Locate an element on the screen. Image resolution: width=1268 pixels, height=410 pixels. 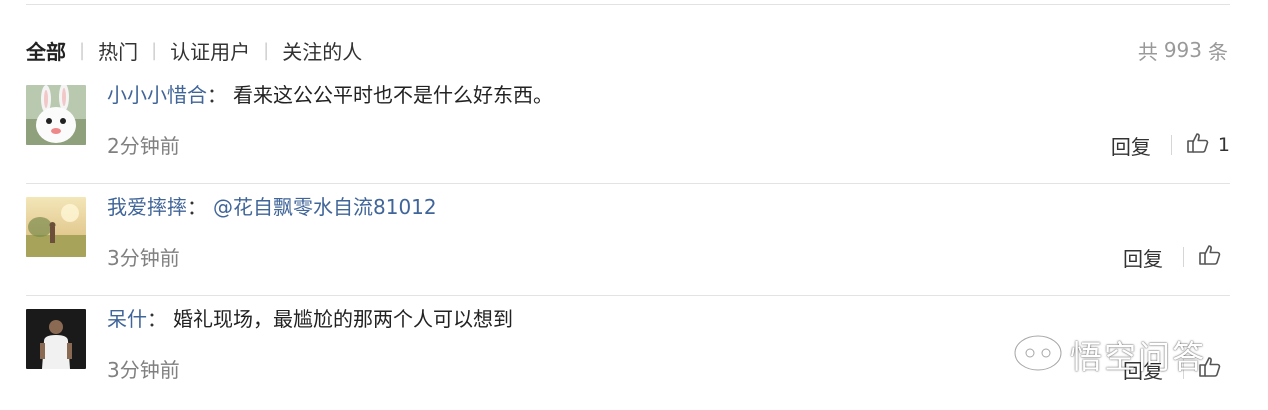
comment-actions: 回复 1 is located at coordinates (1170, 145).